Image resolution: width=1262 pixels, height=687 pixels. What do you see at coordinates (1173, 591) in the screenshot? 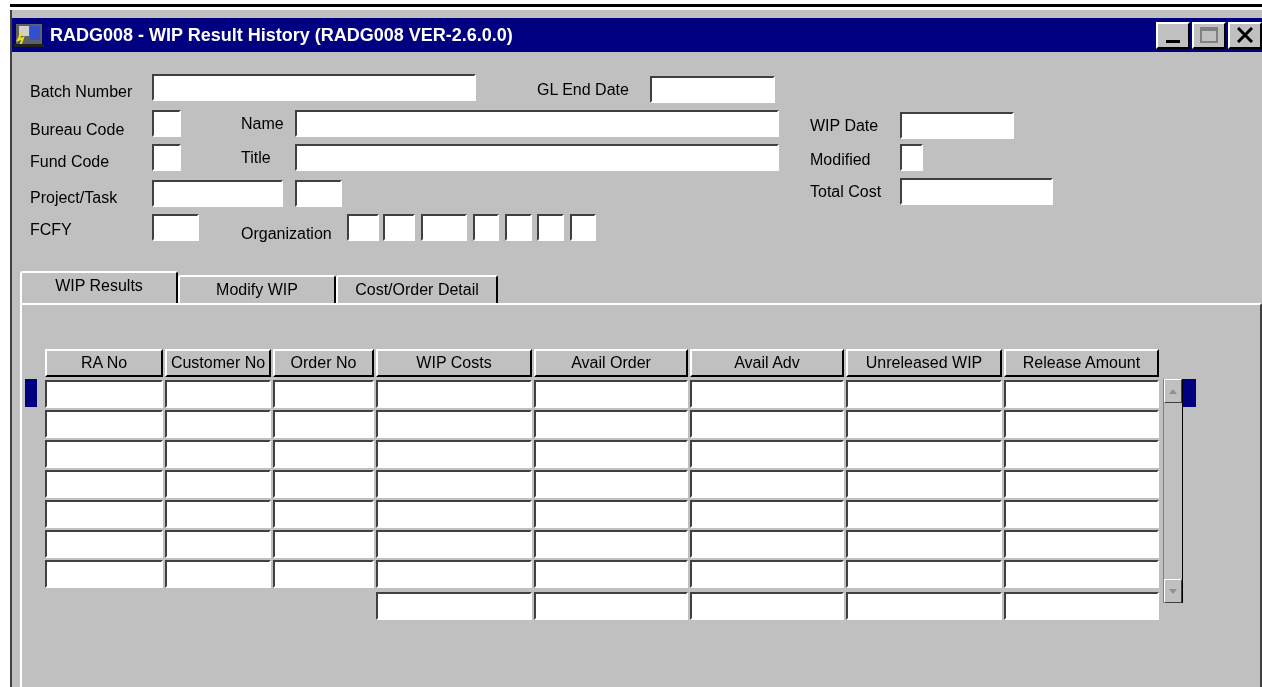
I see `scroll-down-button` at bounding box center [1173, 591].